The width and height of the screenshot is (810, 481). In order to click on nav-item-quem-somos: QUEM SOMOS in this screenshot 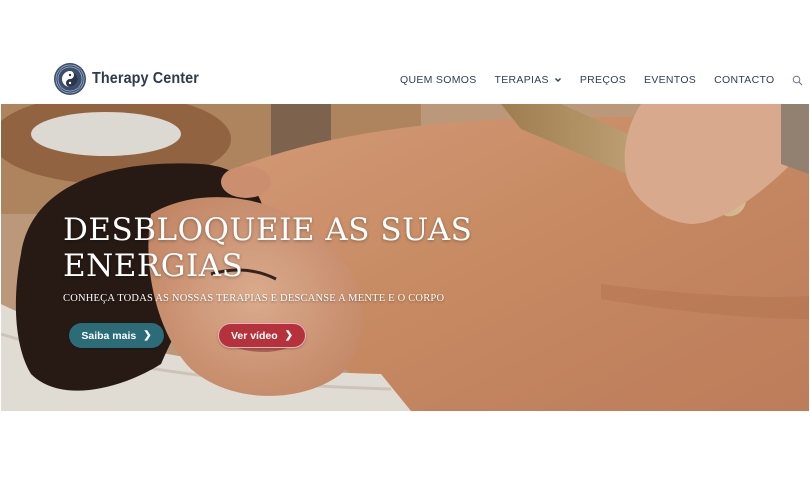, I will do `click(438, 80)`.